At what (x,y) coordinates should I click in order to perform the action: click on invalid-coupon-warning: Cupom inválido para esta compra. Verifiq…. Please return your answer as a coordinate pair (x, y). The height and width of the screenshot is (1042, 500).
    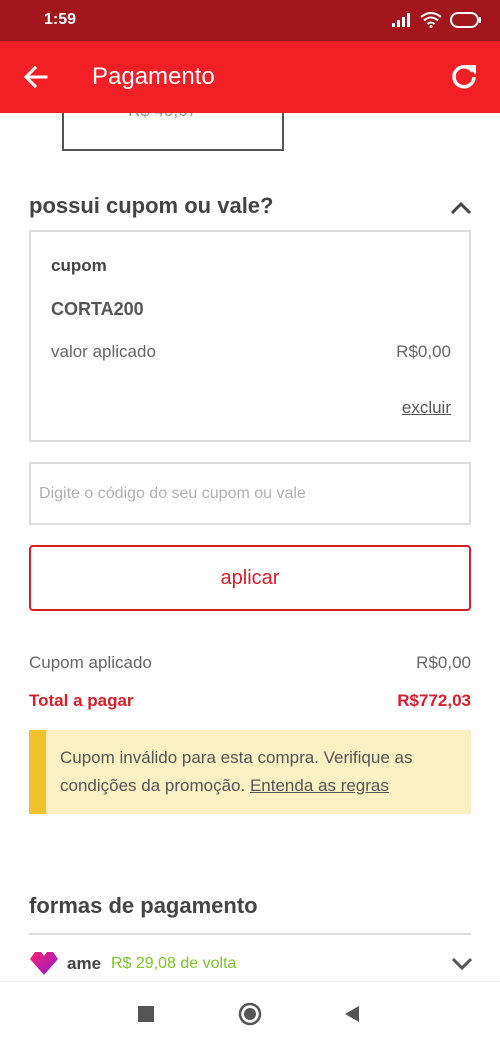
    Looking at the image, I should click on (250, 772).